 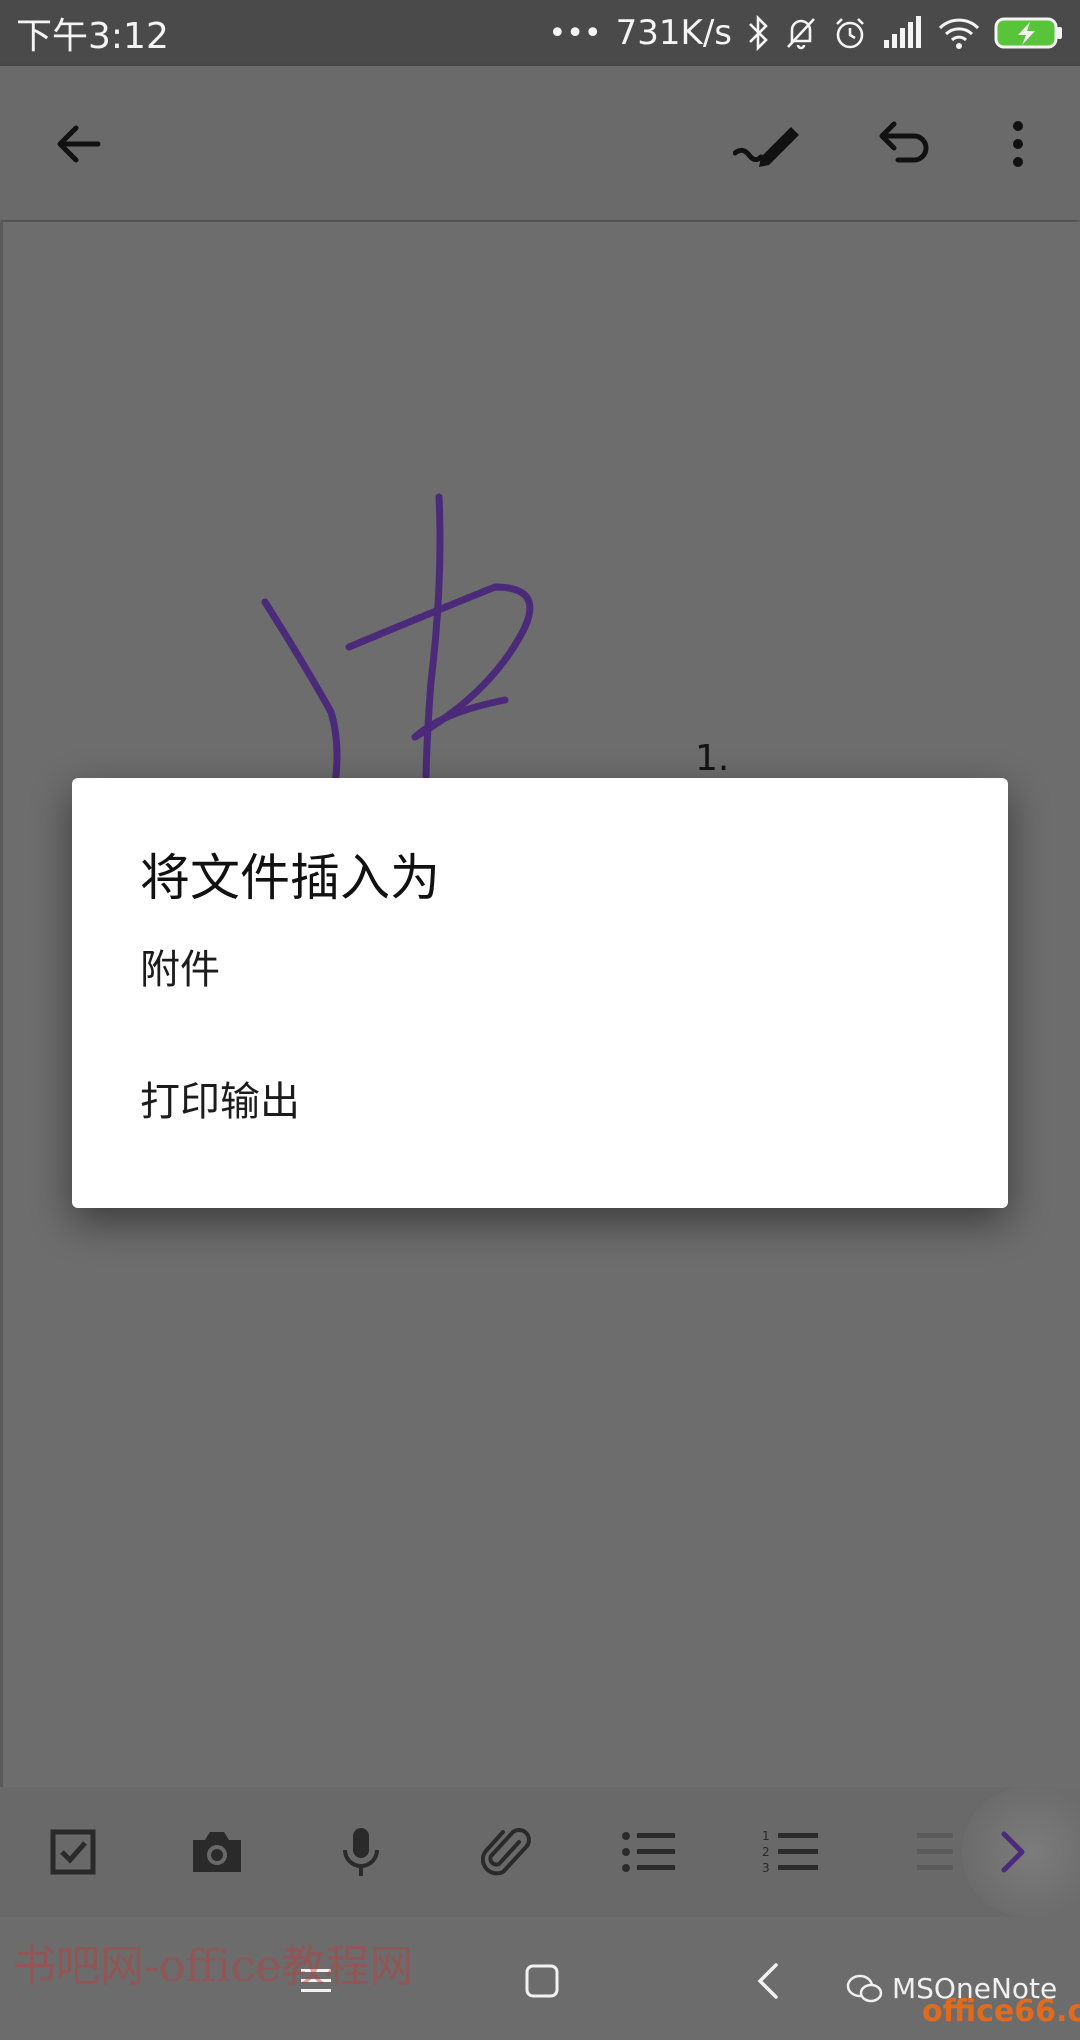 What do you see at coordinates (801, 33) in the screenshot?
I see `silent-bell-icon` at bounding box center [801, 33].